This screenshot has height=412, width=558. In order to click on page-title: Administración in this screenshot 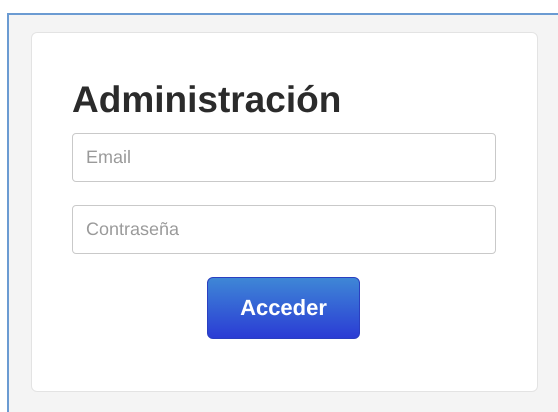, I will do `click(207, 100)`.